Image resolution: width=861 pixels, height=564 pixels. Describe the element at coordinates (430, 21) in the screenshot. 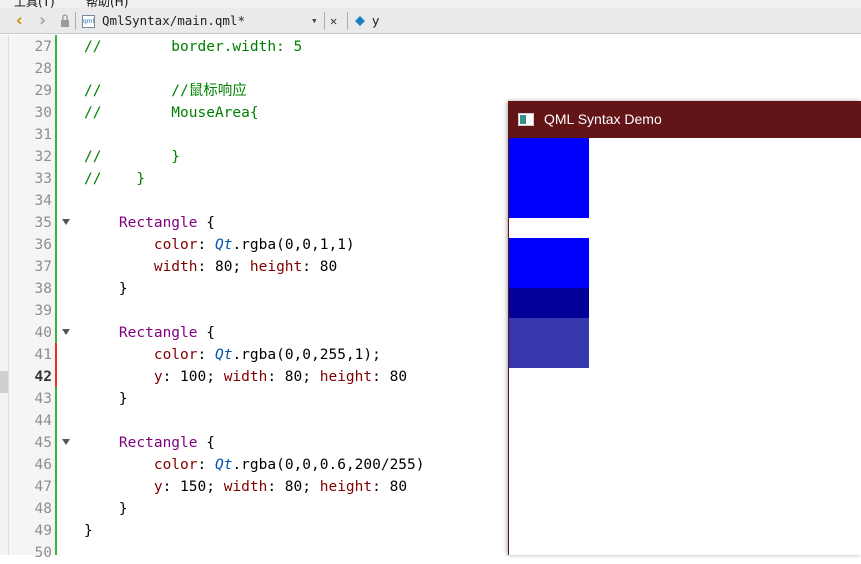

I see `editor-toolbar: ‹ › qml QmlSyntax/main.qml* ▾ ✕ y` at that location.